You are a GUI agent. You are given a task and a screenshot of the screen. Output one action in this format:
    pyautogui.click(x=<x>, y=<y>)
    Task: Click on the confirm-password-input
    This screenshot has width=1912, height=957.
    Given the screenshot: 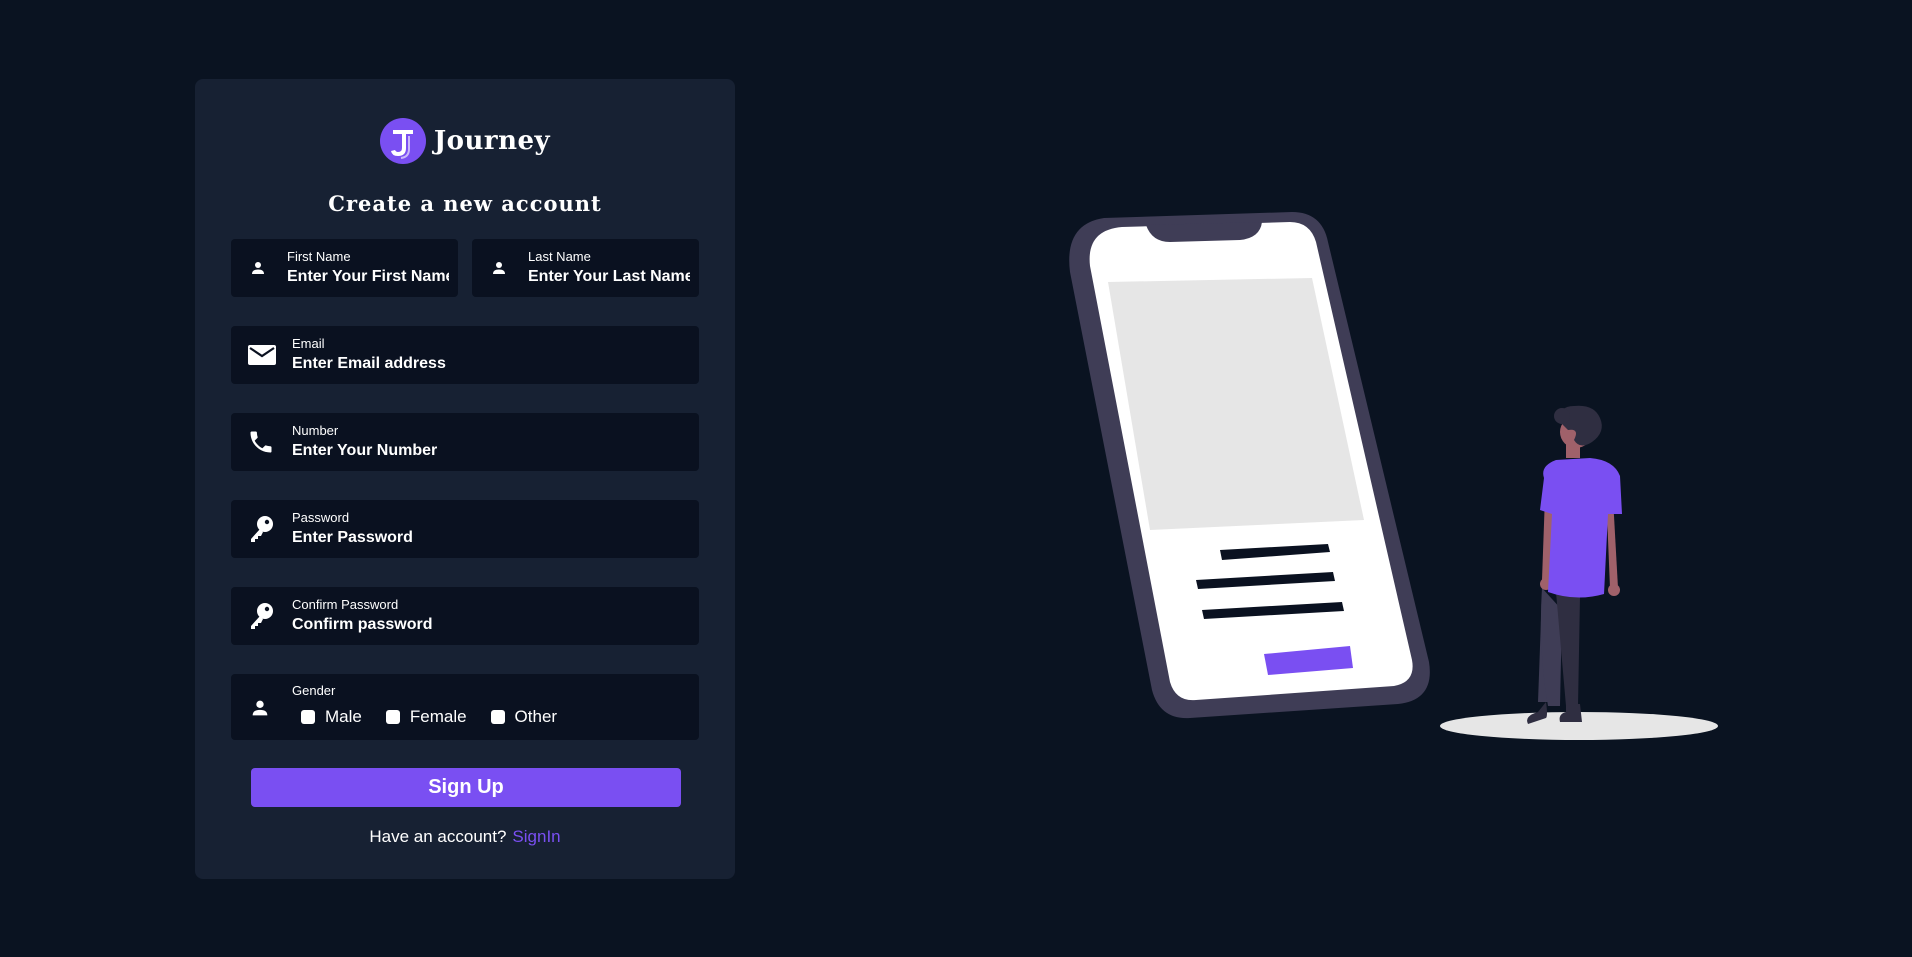 What is the action you would take?
    pyautogui.click(x=487, y=625)
    